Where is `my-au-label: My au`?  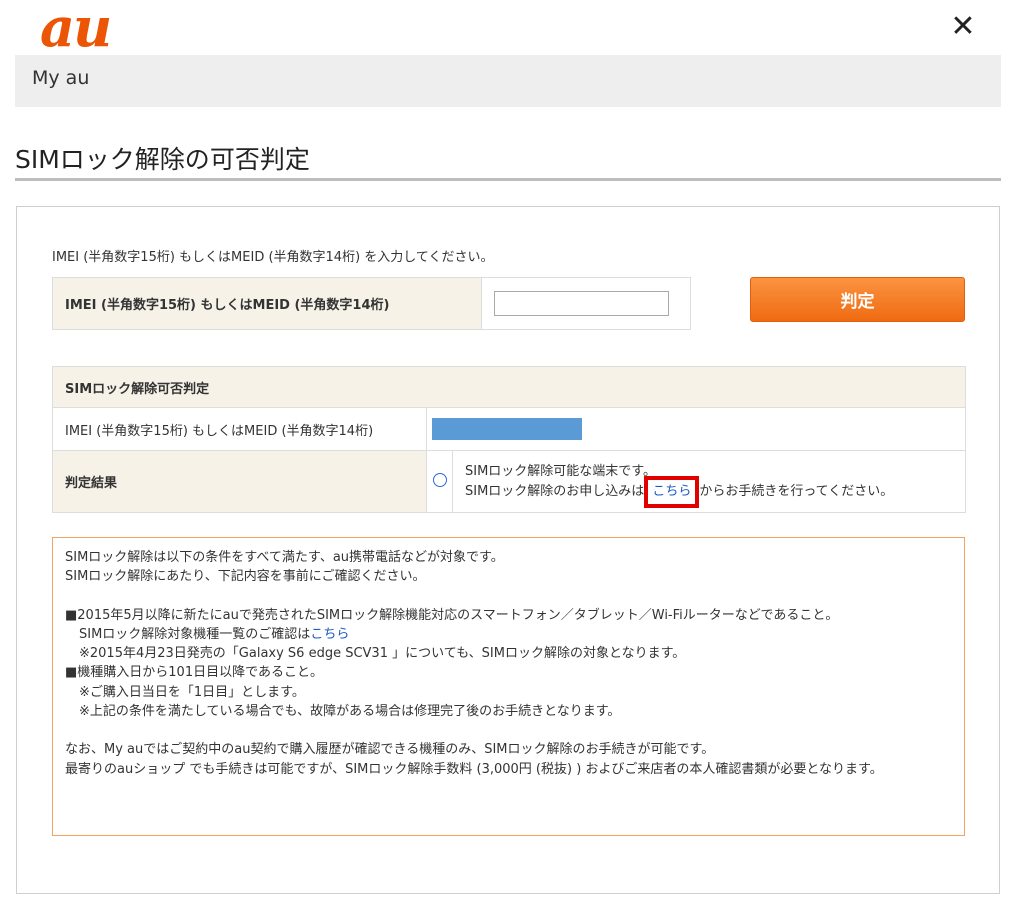
my-au-label: My au is located at coordinates (60, 78).